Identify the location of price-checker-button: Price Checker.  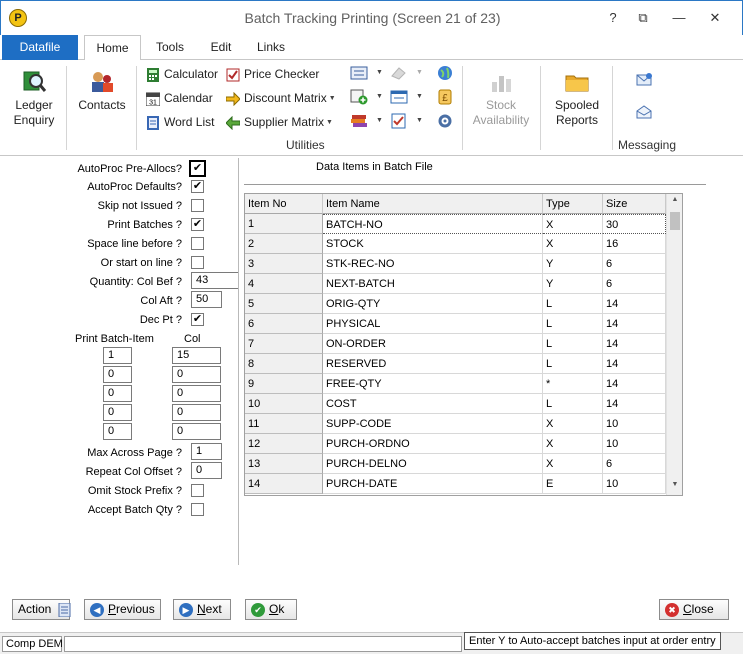
(272, 74).